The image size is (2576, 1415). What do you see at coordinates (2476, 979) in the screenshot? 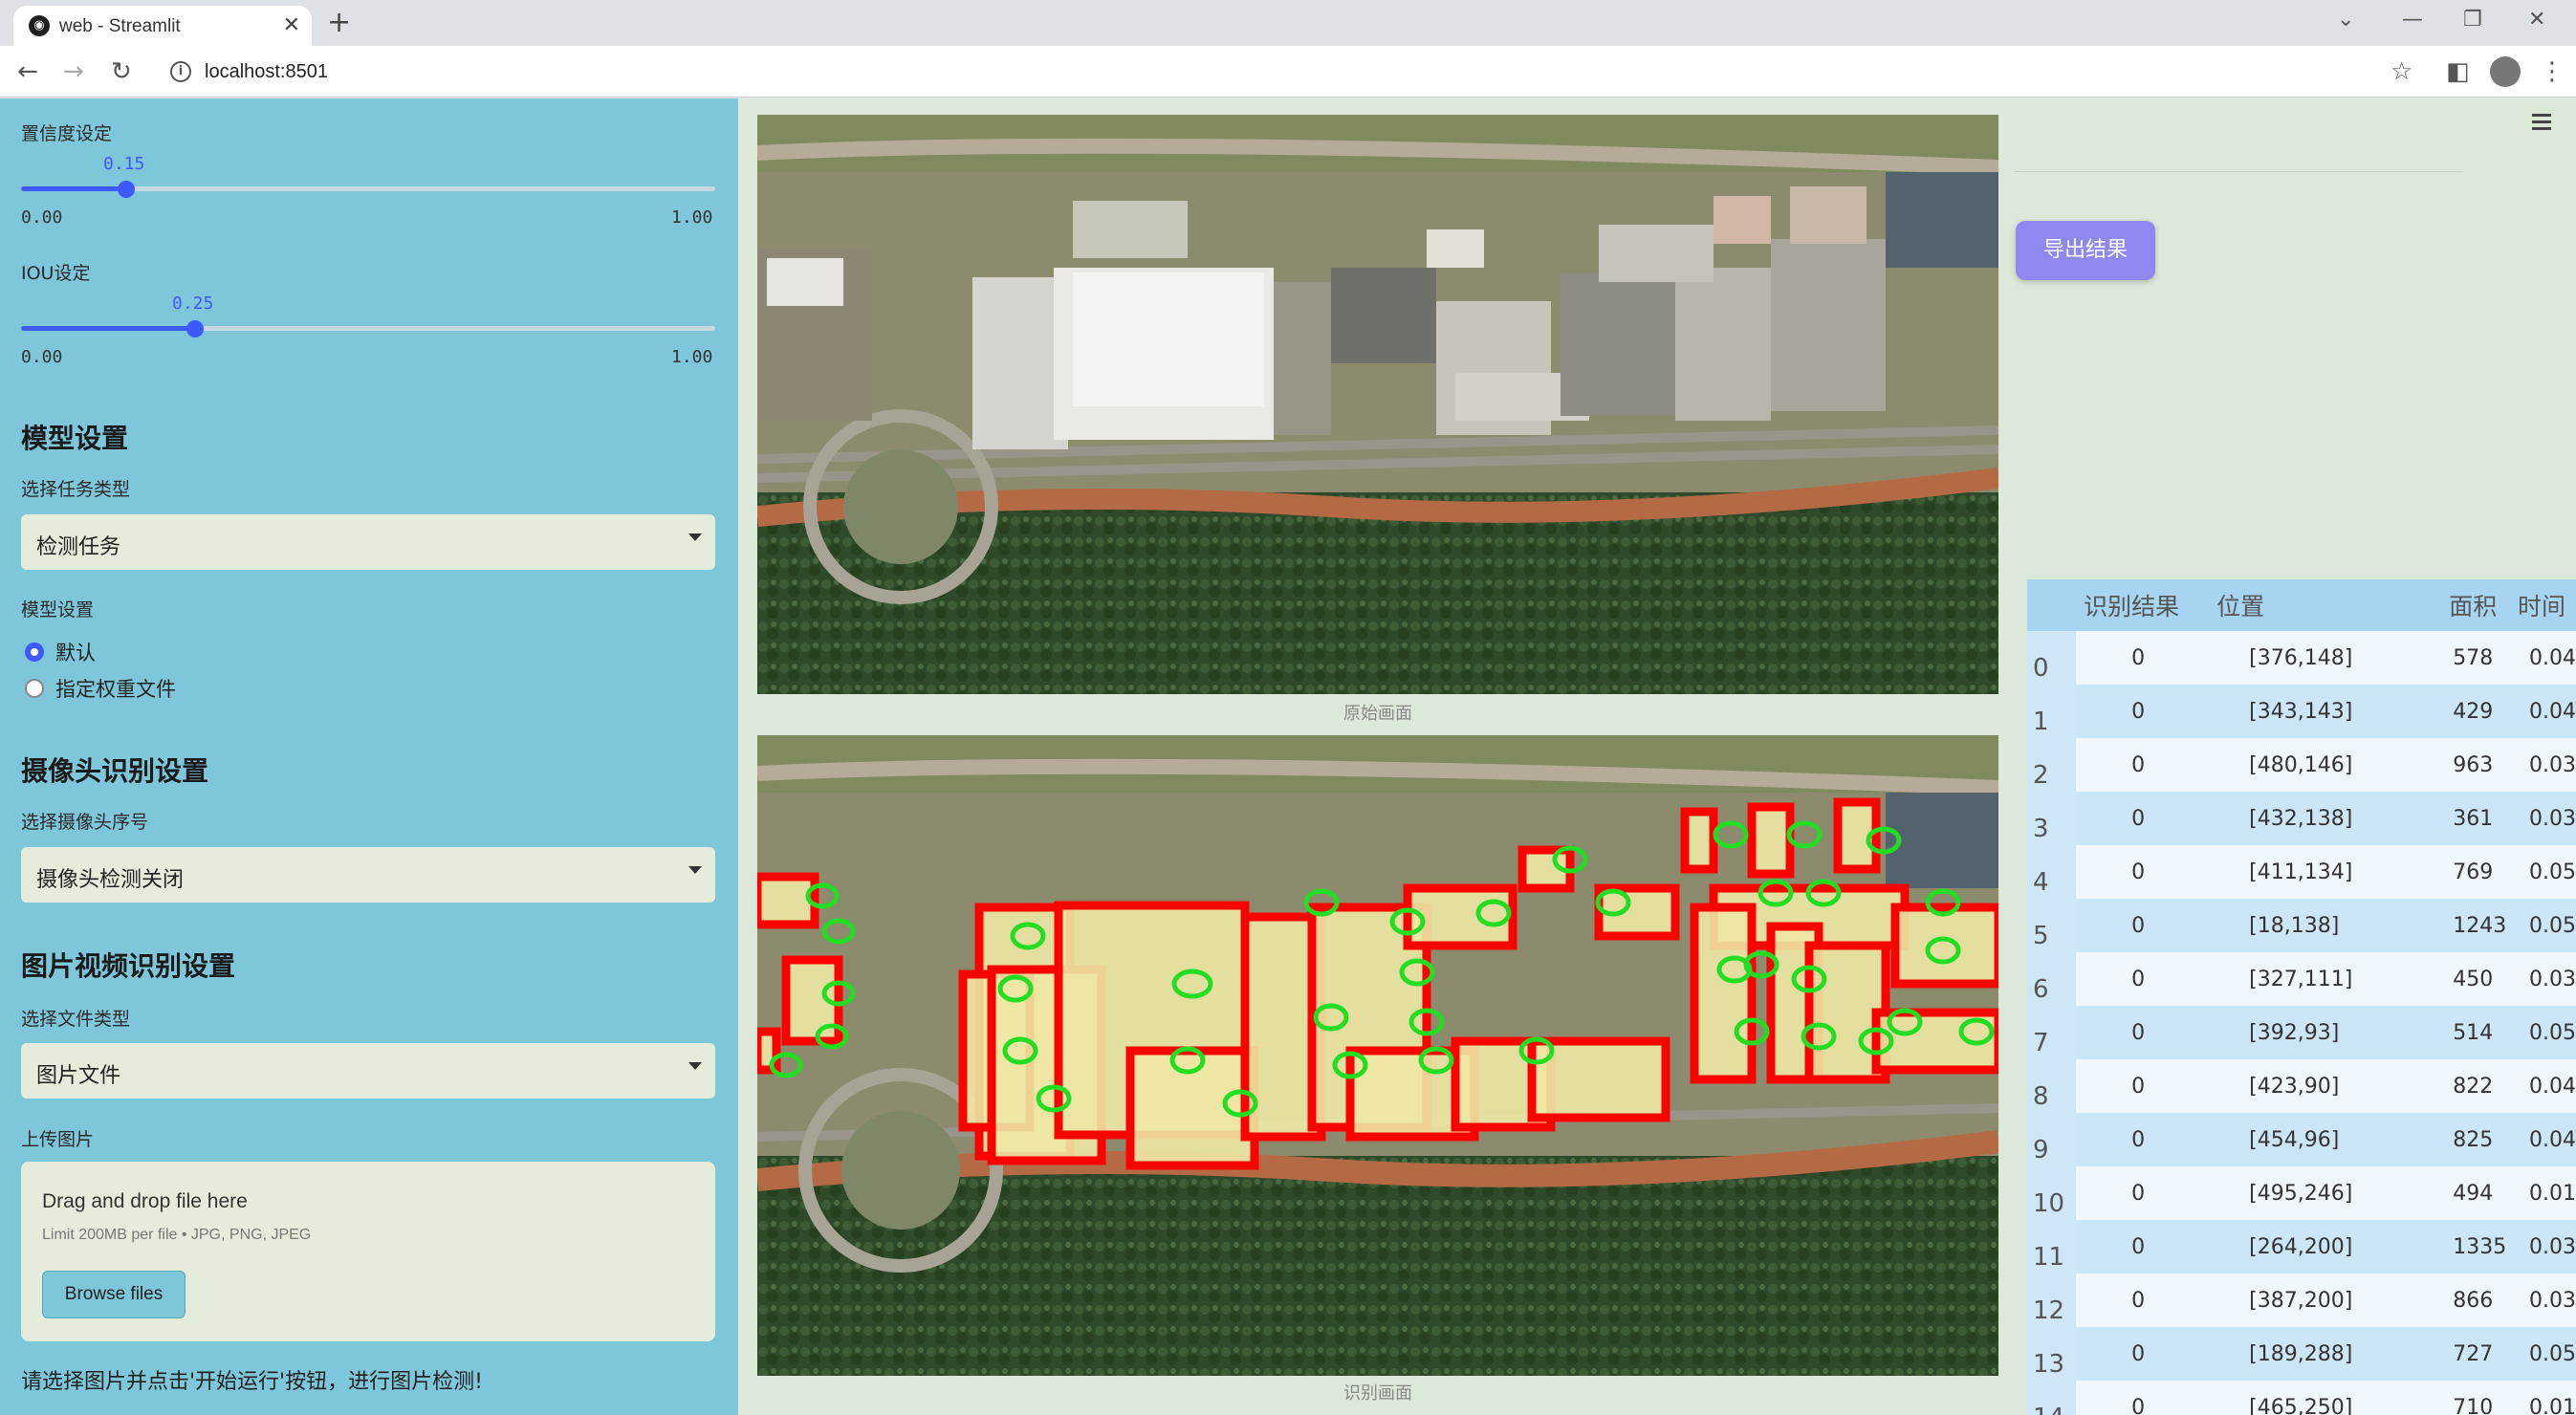
I see `cell-area: 450` at bounding box center [2476, 979].